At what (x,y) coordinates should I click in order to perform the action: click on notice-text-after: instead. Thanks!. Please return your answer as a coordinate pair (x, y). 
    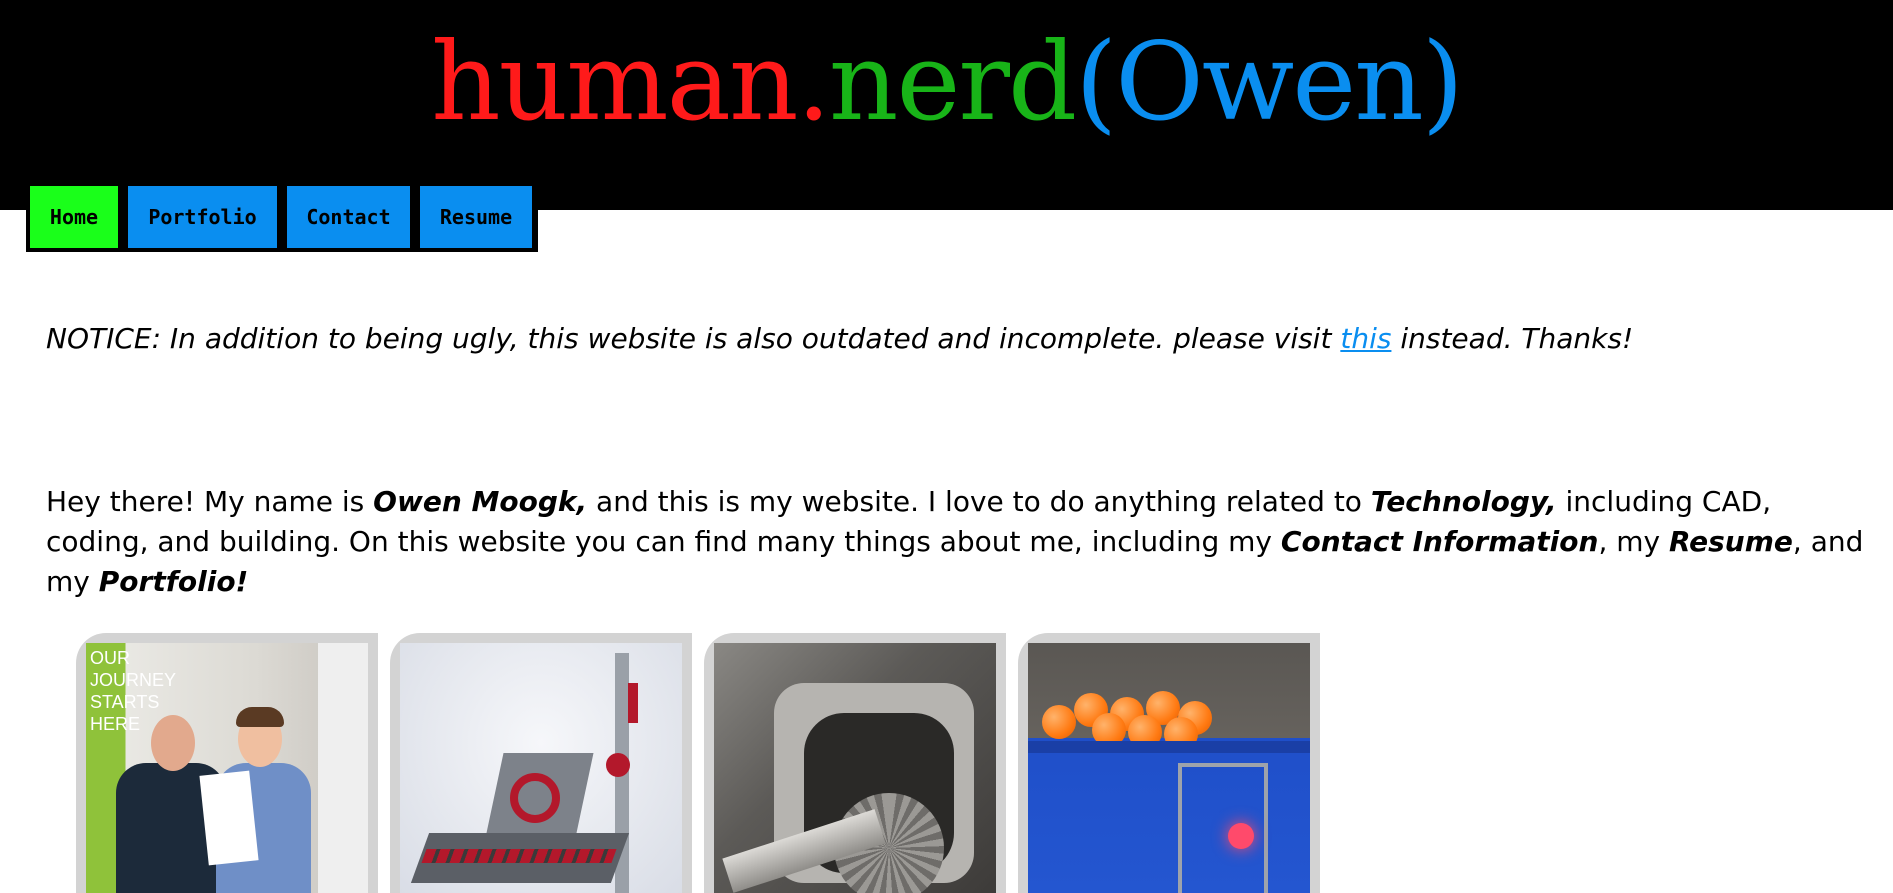
    Looking at the image, I should click on (1512, 338).